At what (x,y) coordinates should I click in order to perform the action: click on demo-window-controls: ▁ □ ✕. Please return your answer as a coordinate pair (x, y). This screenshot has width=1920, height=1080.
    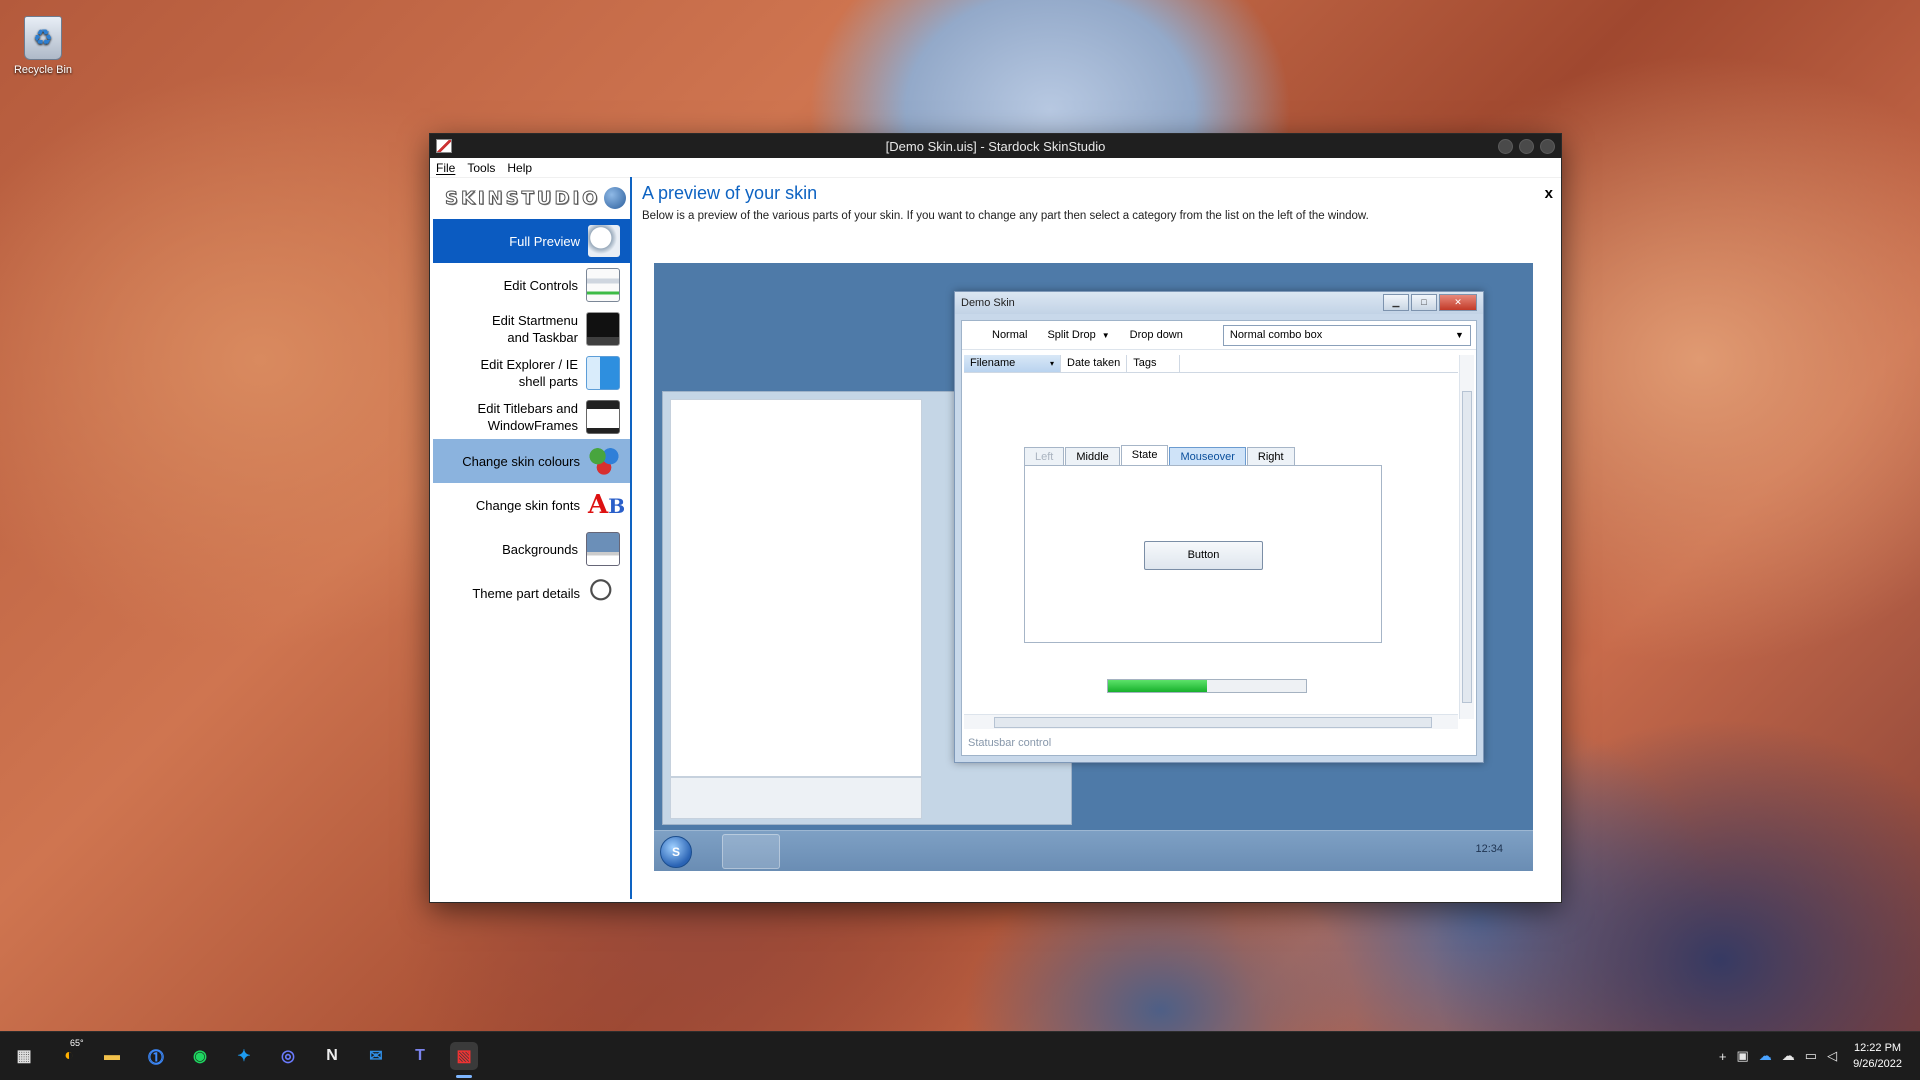
    Looking at the image, I should click on (1430, 302).